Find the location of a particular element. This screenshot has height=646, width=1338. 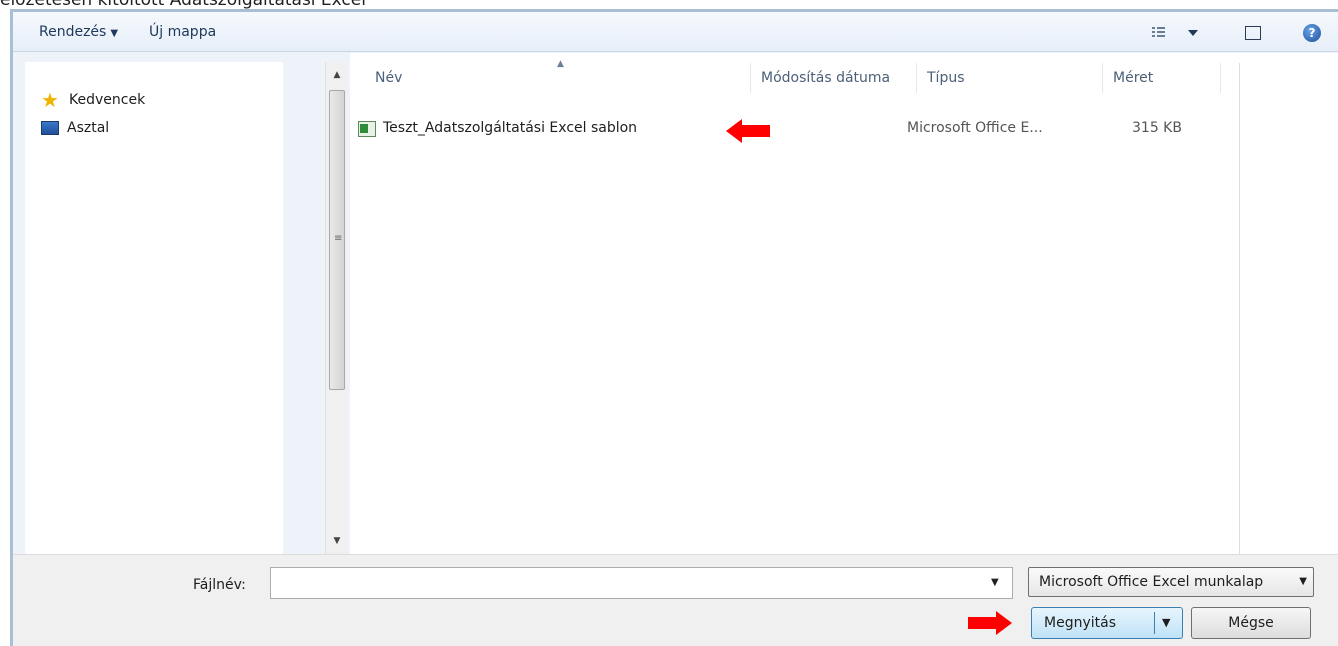

open-button: Megnyitás ▼ is located at coordinates (1107, 623).